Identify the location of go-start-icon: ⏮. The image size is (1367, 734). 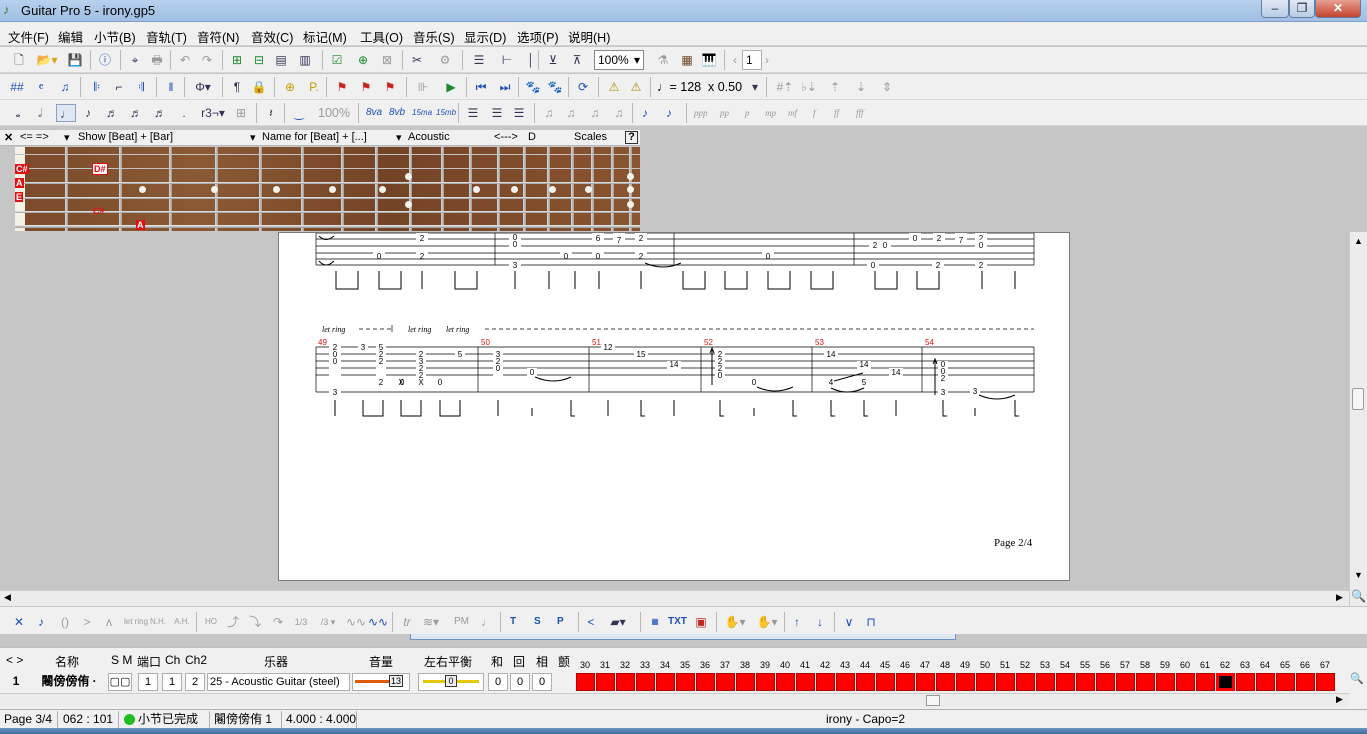
(481, 87).